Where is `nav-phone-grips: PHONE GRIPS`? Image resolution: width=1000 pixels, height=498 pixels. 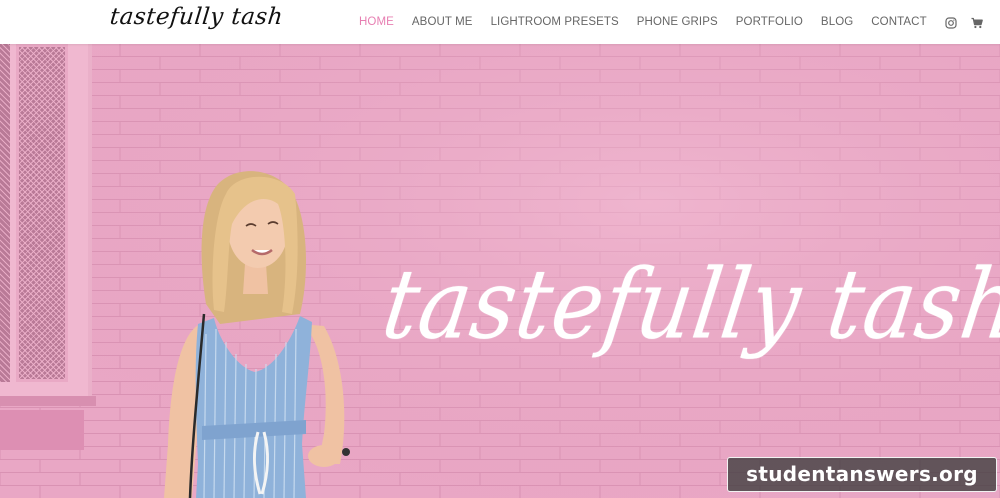 nav-phone-grips: PHONE GRIPS is located at coordinates (677, 22).